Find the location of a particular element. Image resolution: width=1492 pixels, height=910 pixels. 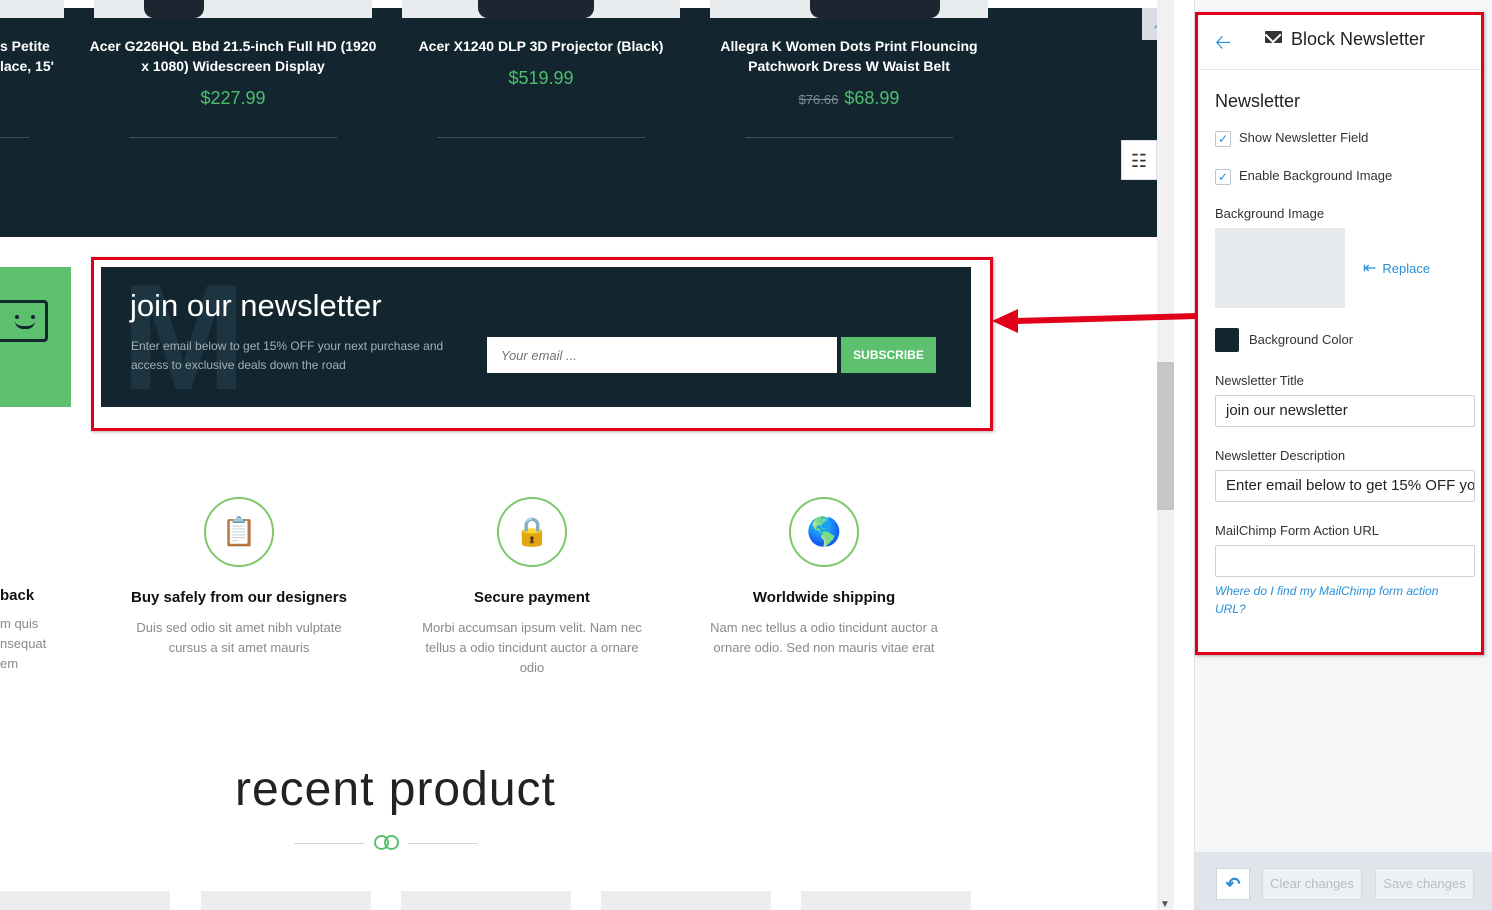

clear-changes-button: Clear changes is located at coordinates (1312, 884).